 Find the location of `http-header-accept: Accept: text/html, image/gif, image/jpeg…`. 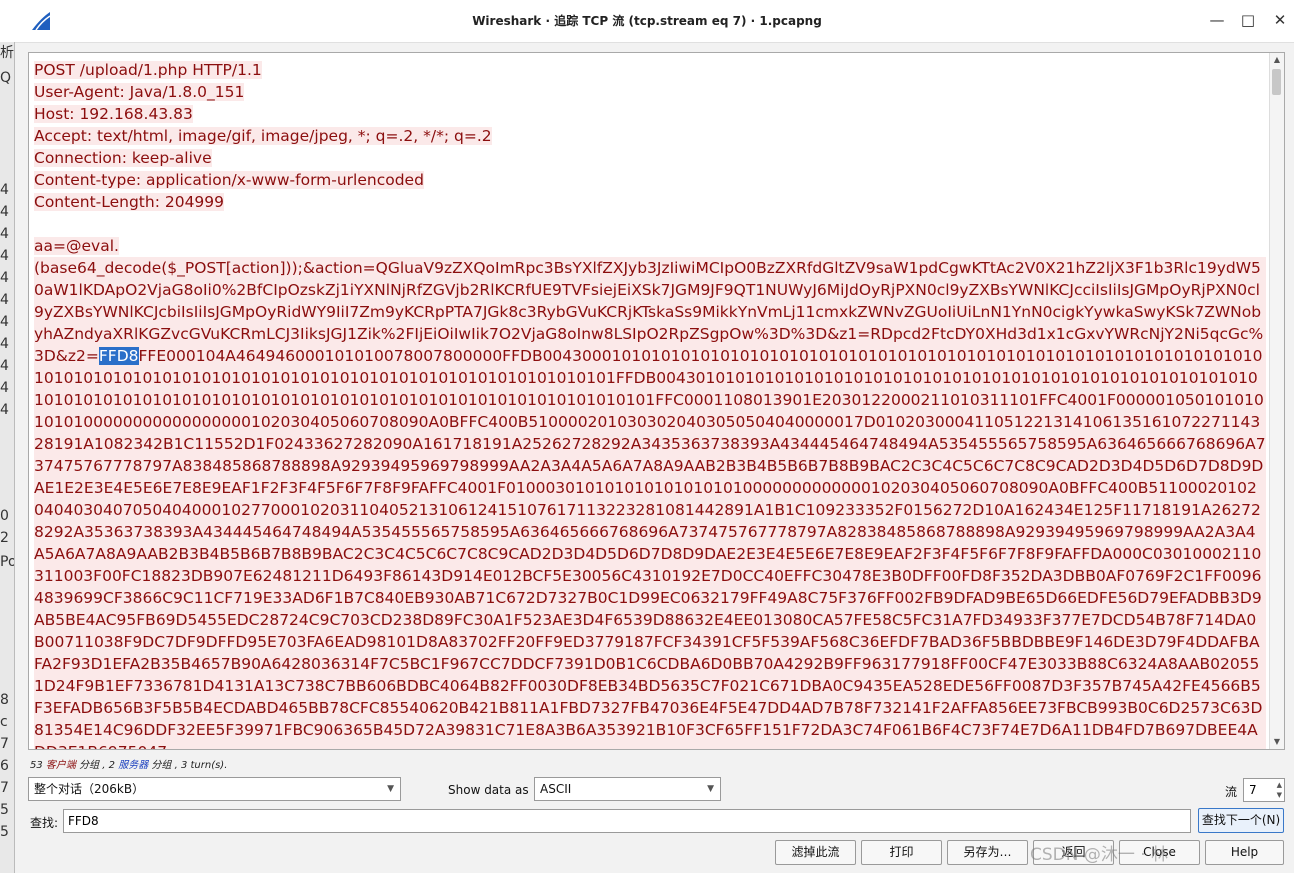

http-header-accept: Accept: text/html, image/gif, image/jpeg… is located at coordinates (263, 136).